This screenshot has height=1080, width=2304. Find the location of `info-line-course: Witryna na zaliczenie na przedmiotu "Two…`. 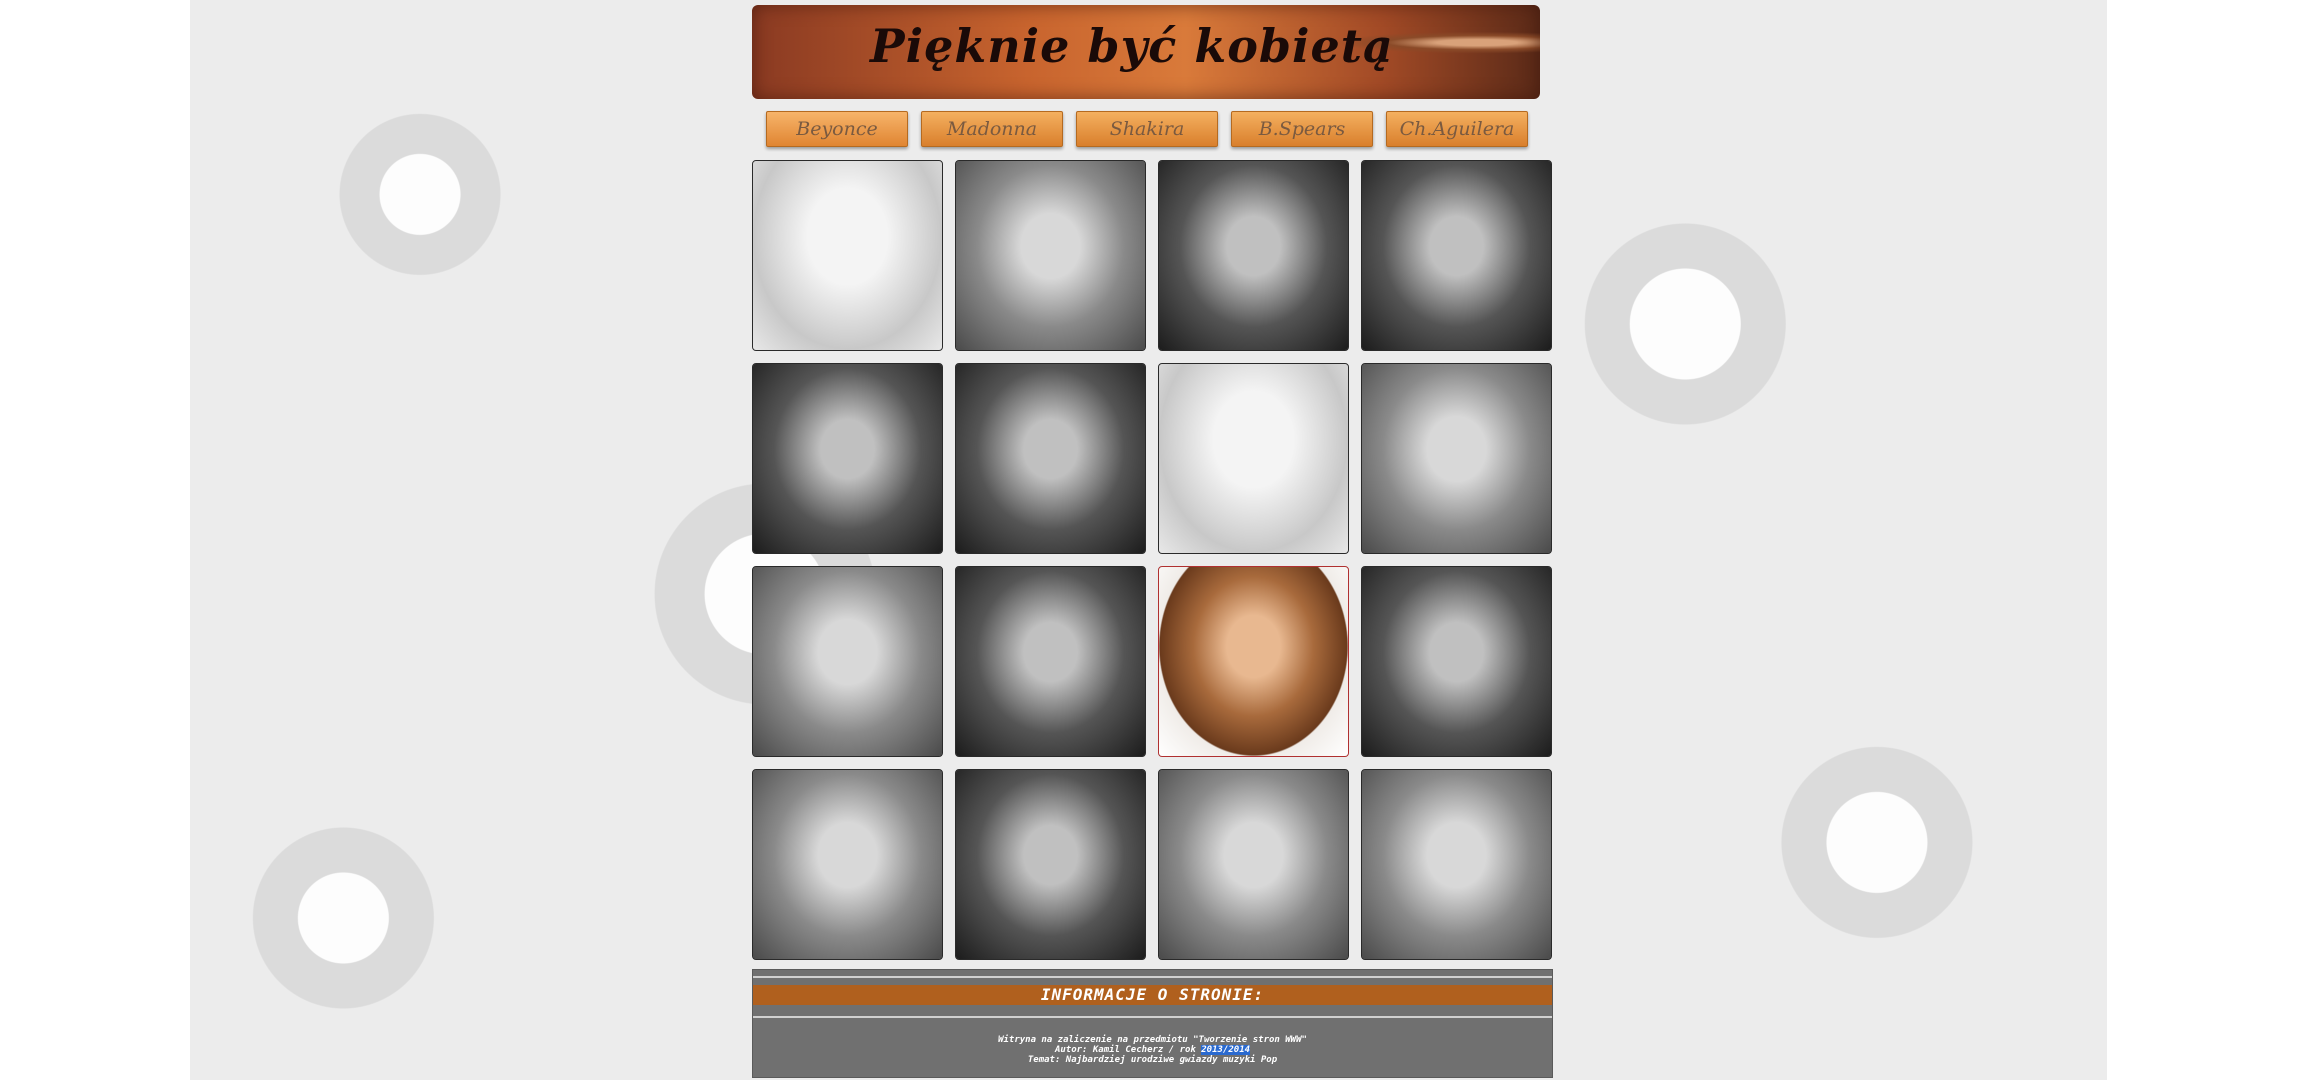

info-line-course: Witryna na zaliczenie na przedmiotu "Two… is located at coordinates (1152, 1040).